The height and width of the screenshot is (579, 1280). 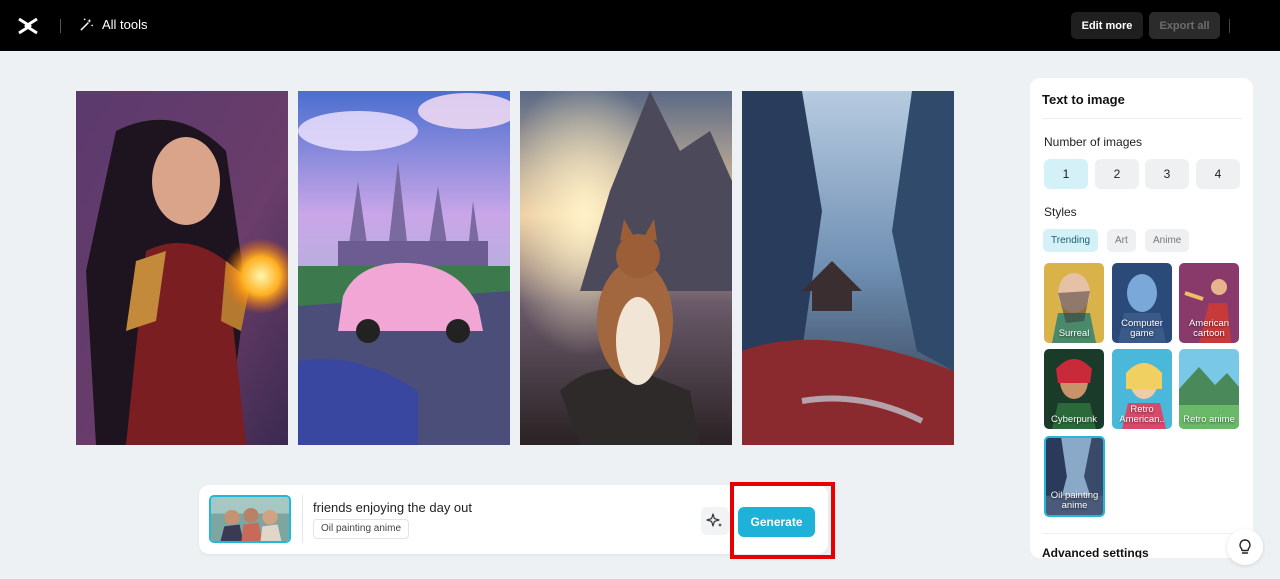 What do you see at coordinates (28, 26) in the screenshot?
I see `capcut-logo-icon` at bounding box center [28, 26].